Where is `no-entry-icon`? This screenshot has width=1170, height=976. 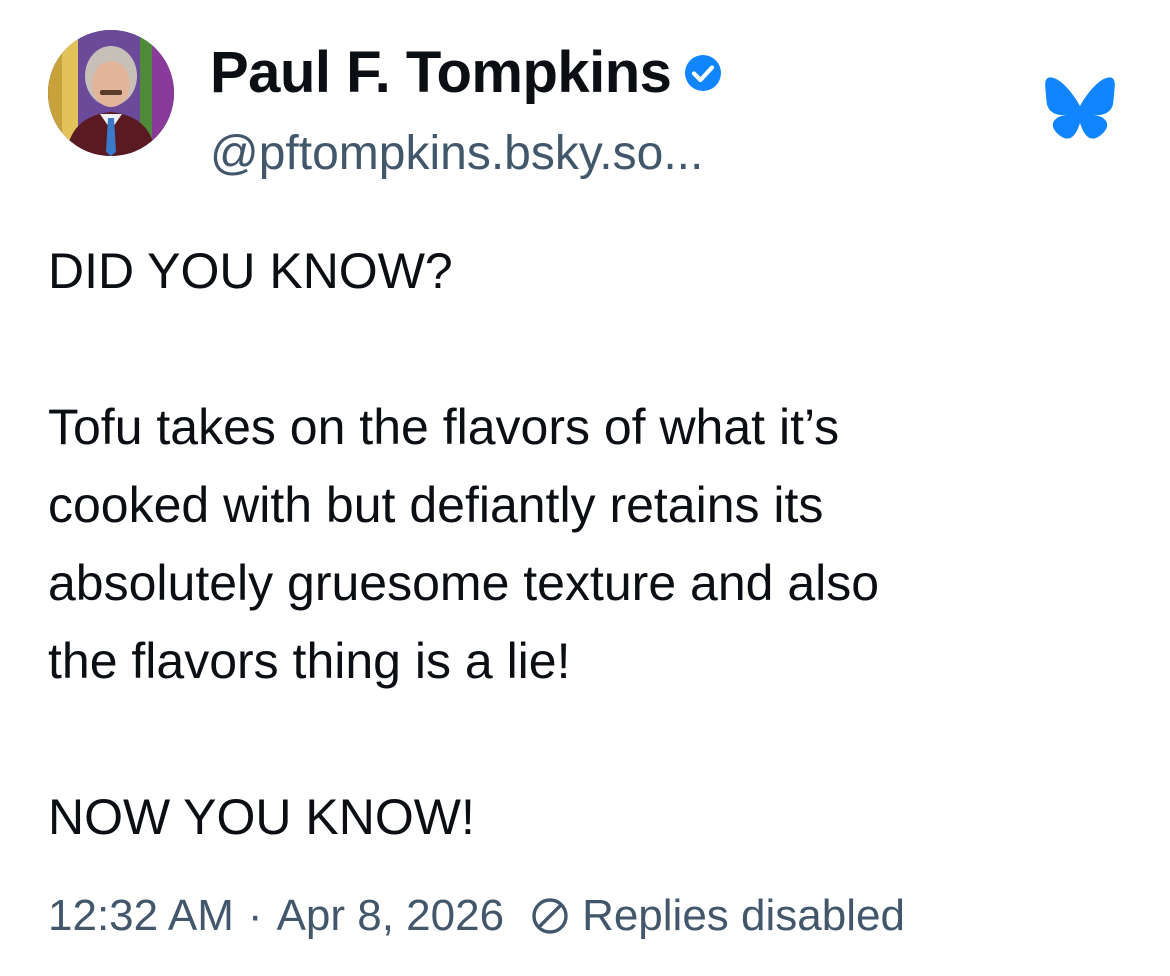
no-entry-icon is located at coordinates (550, 916).